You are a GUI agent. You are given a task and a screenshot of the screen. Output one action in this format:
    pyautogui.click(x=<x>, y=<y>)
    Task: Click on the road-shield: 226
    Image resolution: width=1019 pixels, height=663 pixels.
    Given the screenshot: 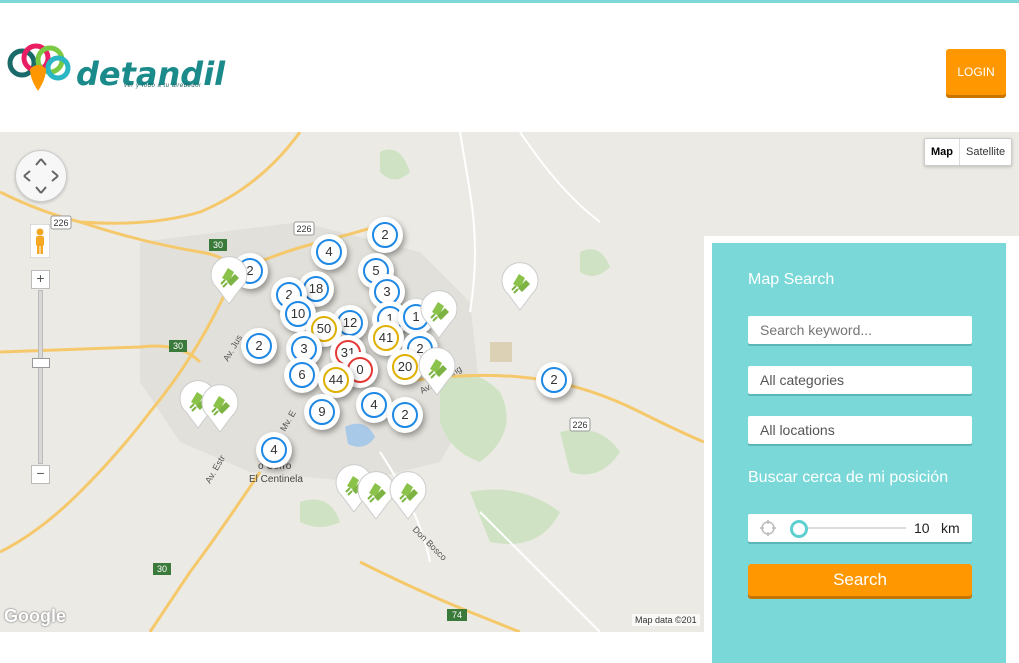 What is the action you would take?
    pyautogui.click(x=61, y=222)
    